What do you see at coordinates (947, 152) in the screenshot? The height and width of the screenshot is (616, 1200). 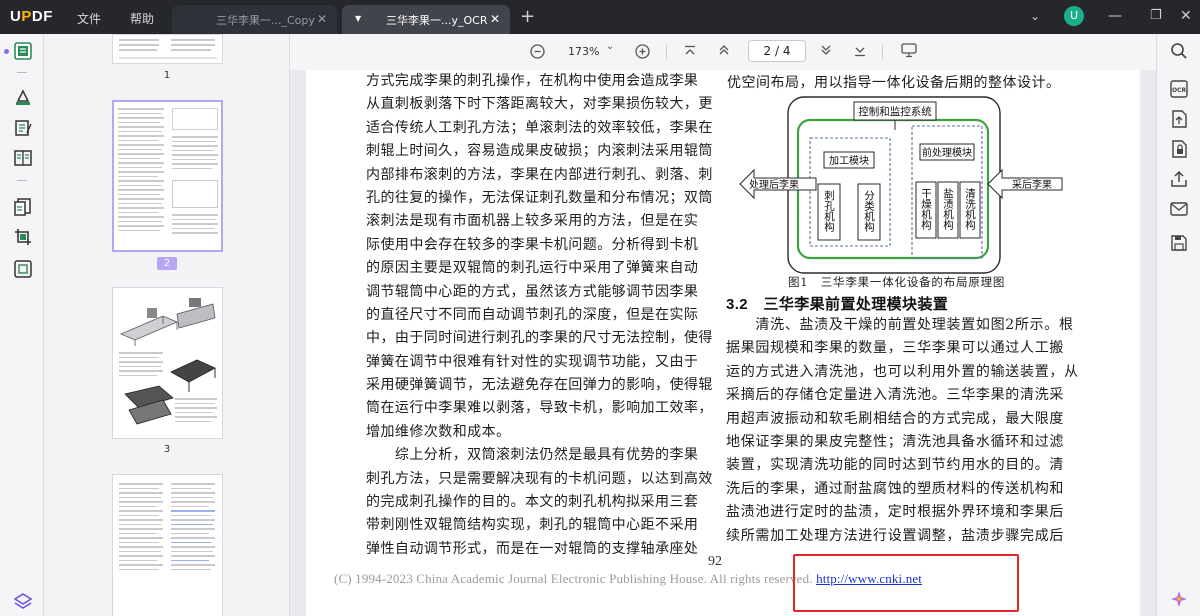 I see `pre-module-label: 前处理模块` at bounding box center [947, 152].